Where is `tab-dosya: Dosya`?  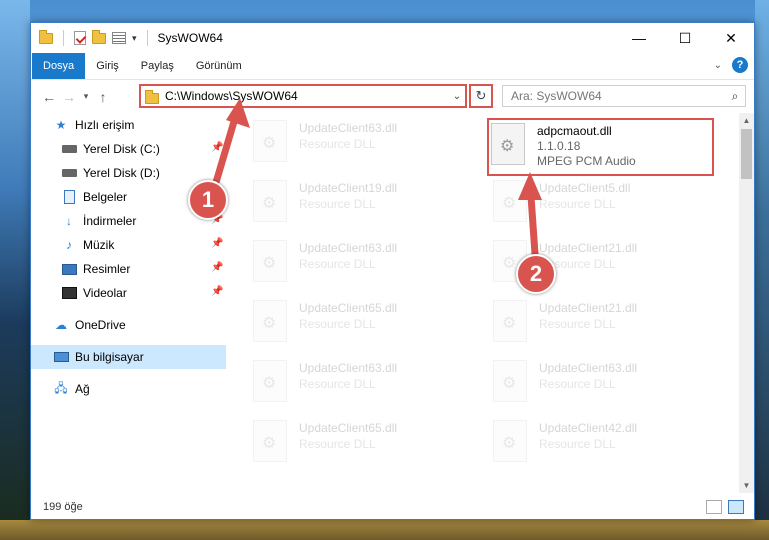 tab-dosya: Dosya is located at coordinates (59, 66).